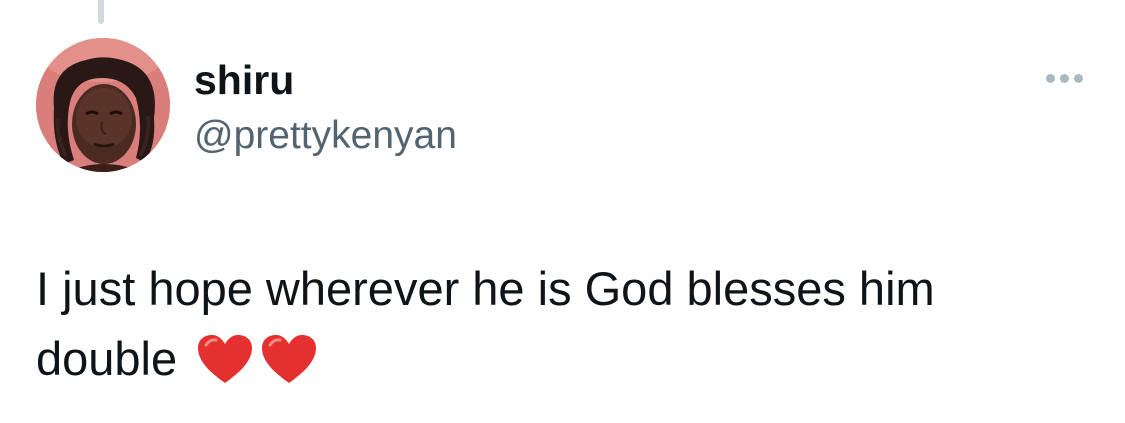  I want to click on avatar-photo-icon, so click(103, 105).